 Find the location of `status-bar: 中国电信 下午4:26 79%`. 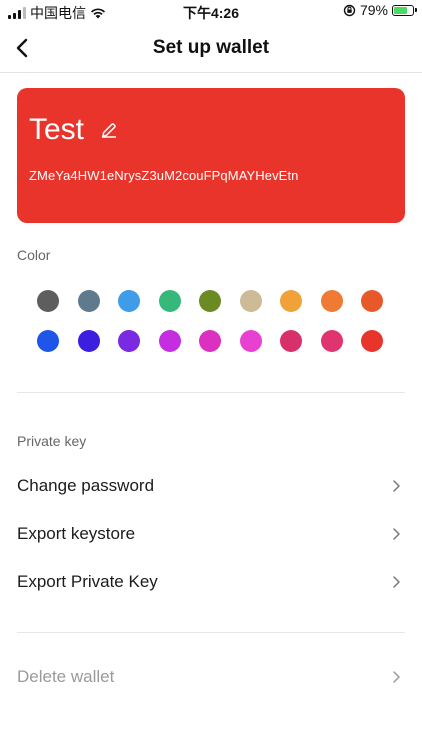

status-bar: 中国电信 下午4:26 79% is located at coordinates (211, 12).